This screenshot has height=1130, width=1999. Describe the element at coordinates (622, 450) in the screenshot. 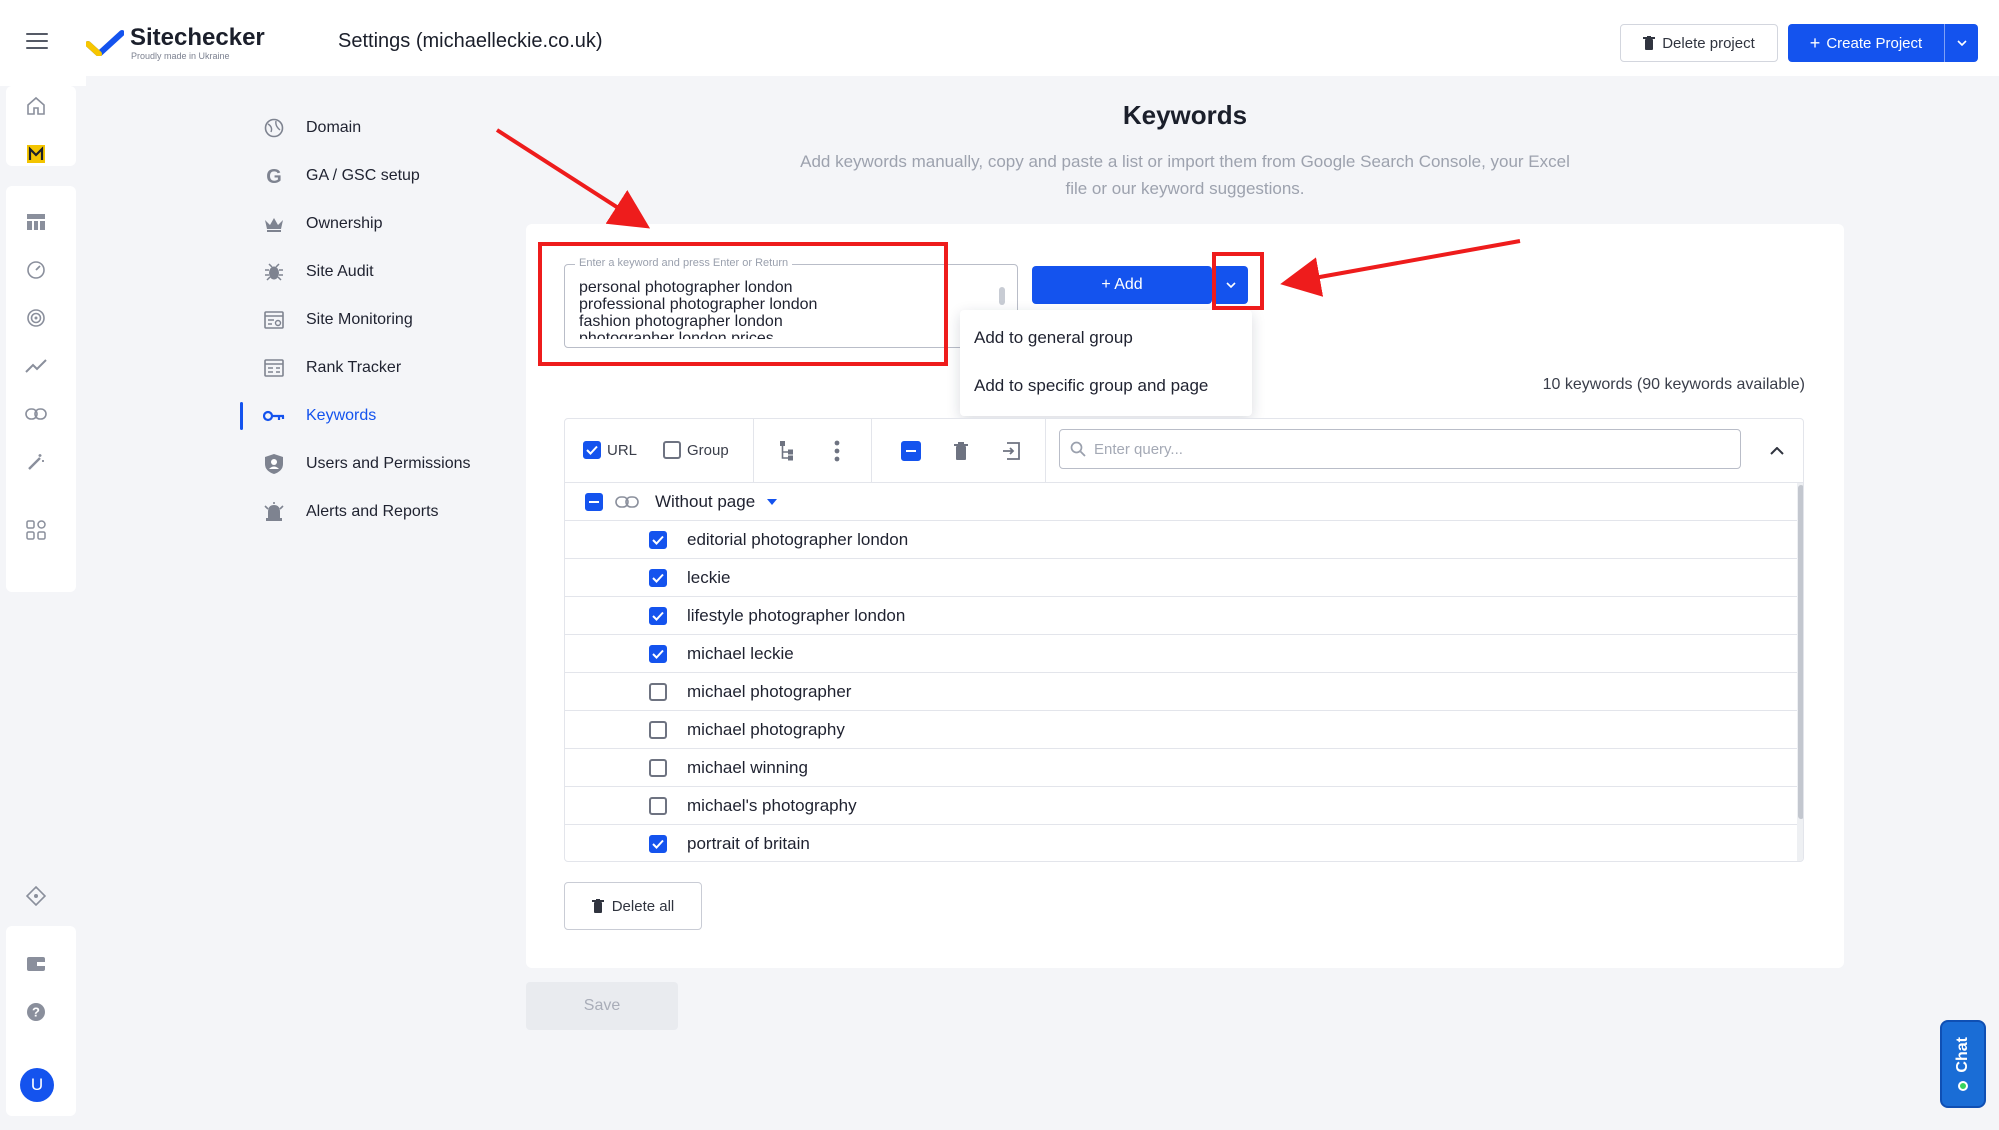

I see `url-label: URL` at that location.